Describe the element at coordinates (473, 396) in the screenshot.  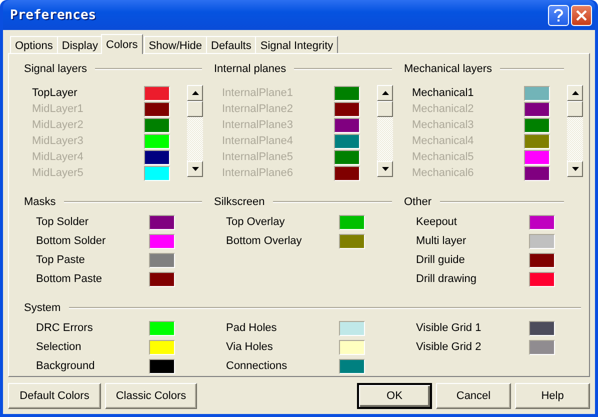
I see `dialog-button: Cancel` at that location.